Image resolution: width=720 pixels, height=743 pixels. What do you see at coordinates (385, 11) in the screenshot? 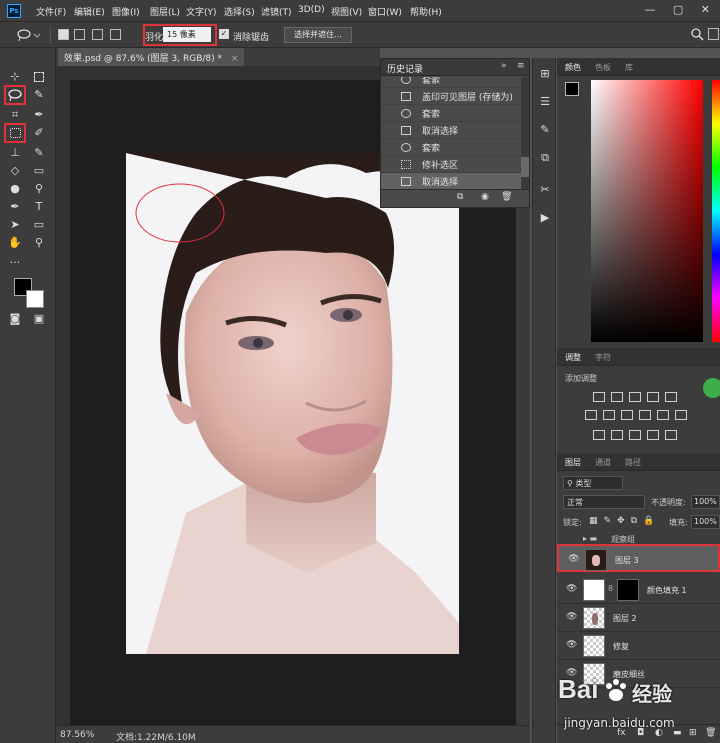
I see `menu-window: 窗口(W)` at bounding box center [385, 11].